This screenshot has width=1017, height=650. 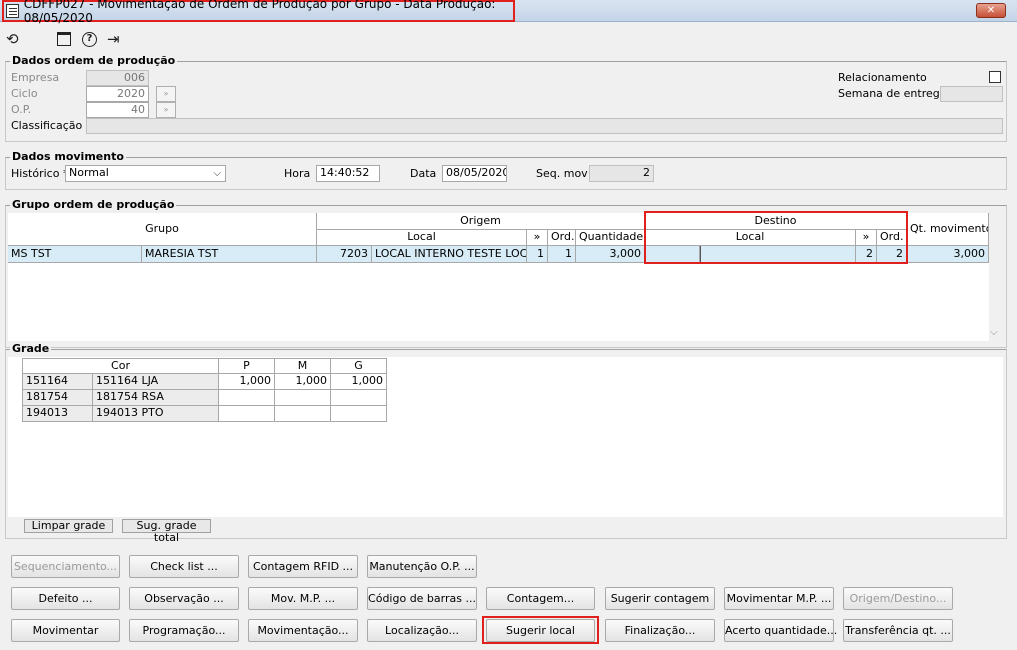 I want to click on classificacao-field, so click(x=544, y=126).